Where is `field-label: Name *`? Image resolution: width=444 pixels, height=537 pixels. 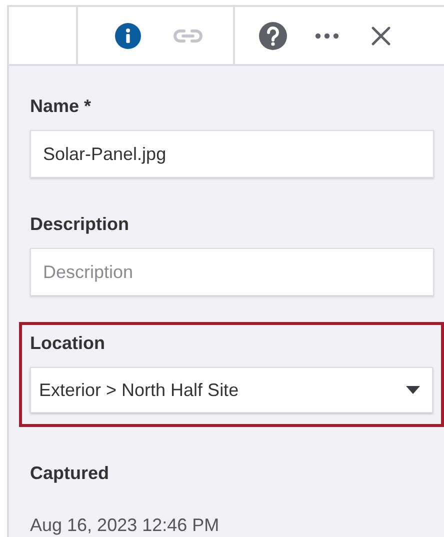 field-label: Name * is located at coordinates (61, 106).